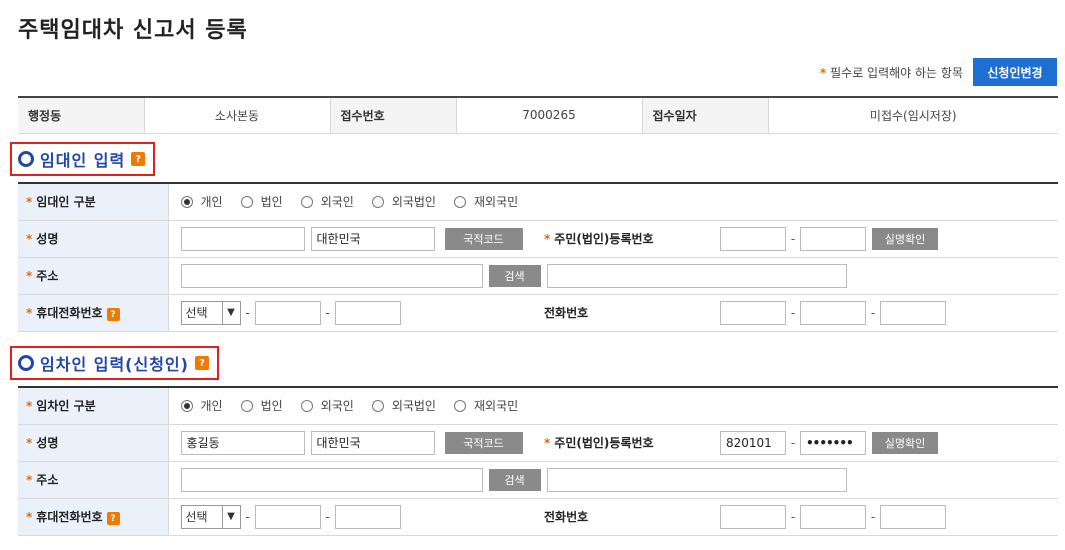  Describe the element at coordinates (913, 115) in the screenshot. I see `info-value-receipt-date: 미접수(임시저장)` at that location.